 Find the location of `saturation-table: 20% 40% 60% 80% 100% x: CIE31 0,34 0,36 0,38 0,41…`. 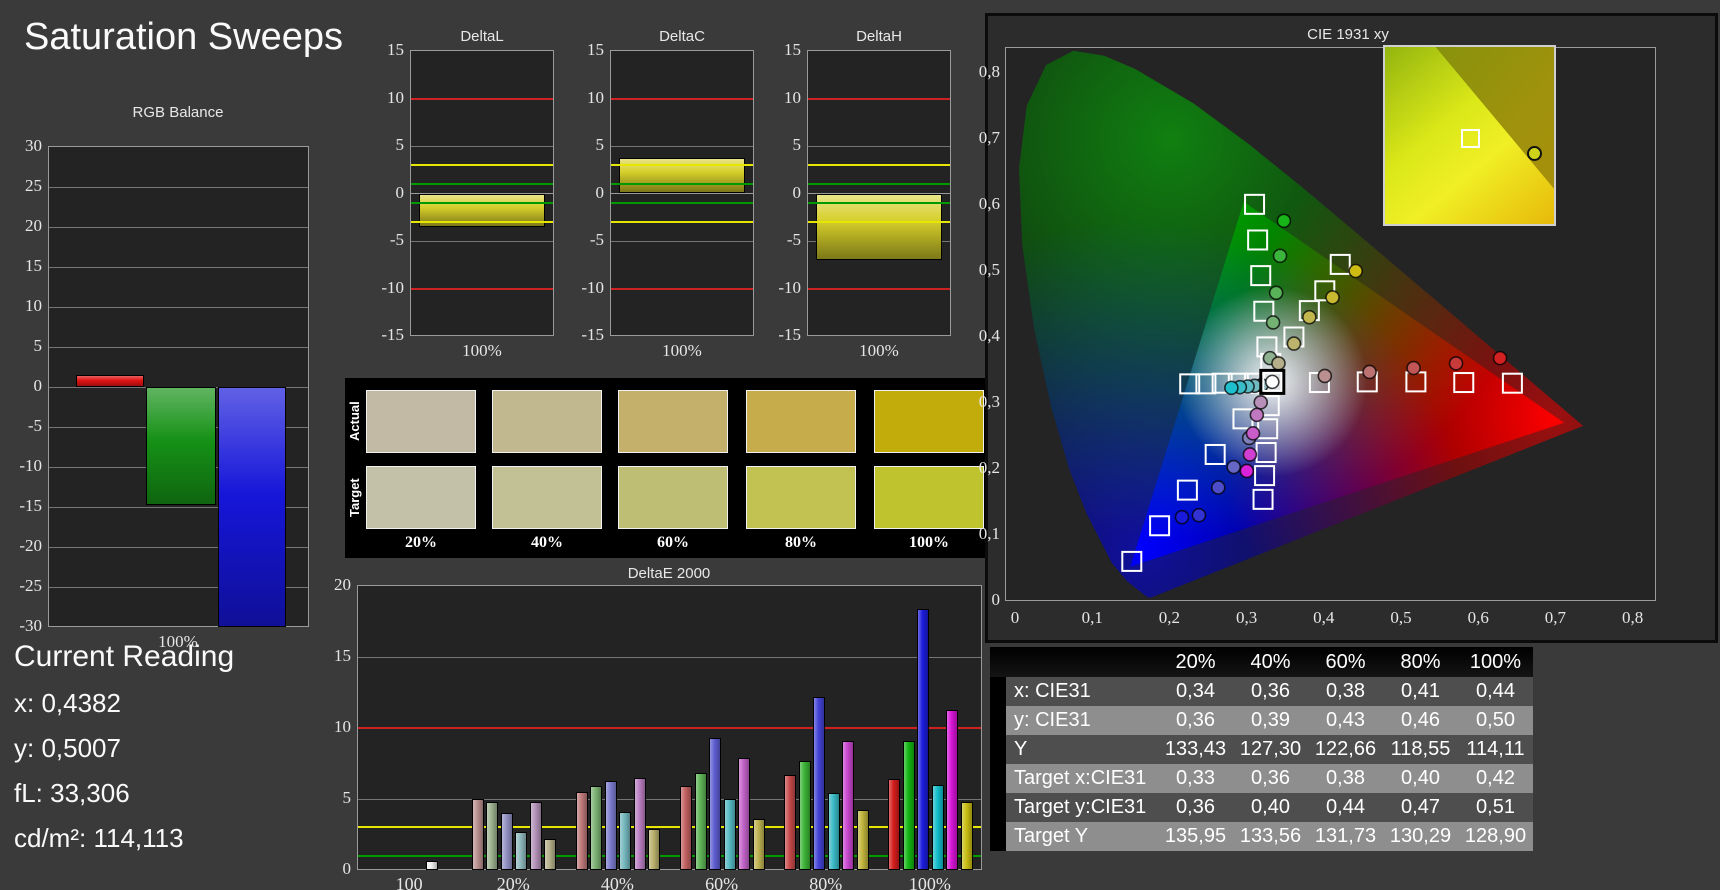

saturation-table: 20% 40% 60% 80% 100% x: CIE31 0,34 0,36 0,38 0,41… is located at coordinates (1261, 749).